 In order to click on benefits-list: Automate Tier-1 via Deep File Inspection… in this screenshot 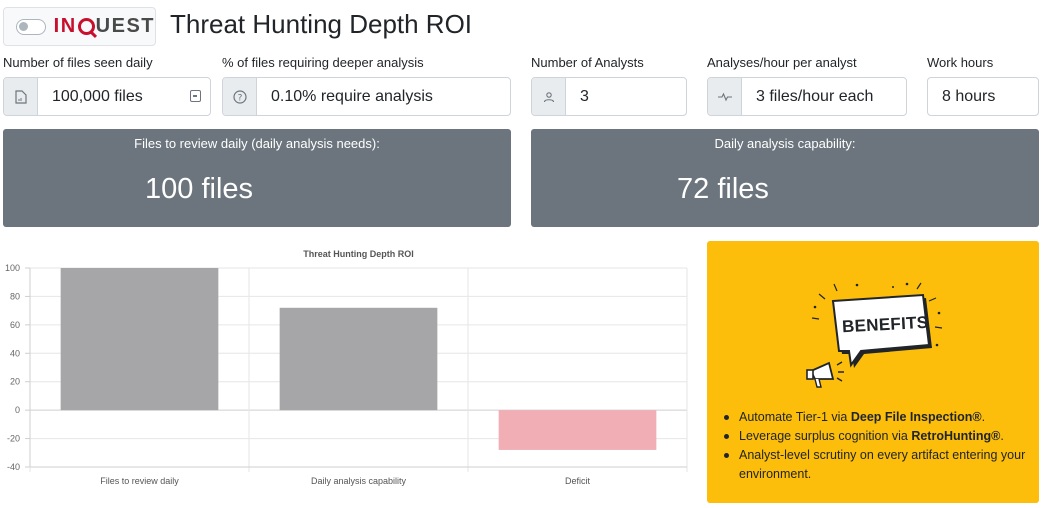, I will do `click(879, 446)`.